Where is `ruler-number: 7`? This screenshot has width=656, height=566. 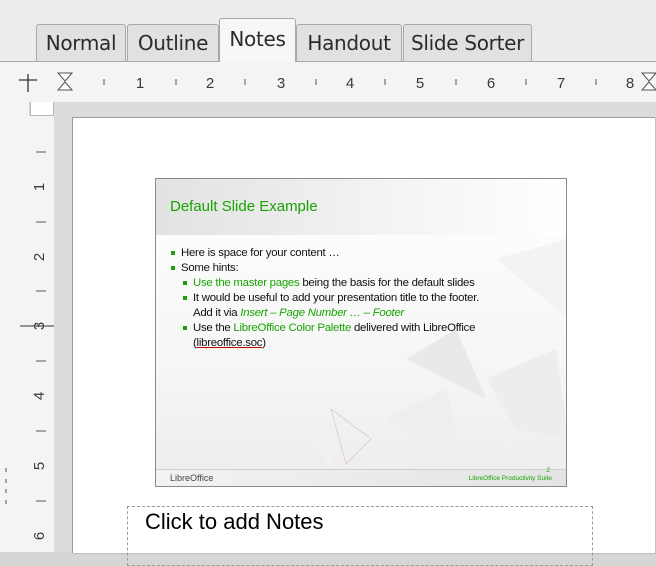
ruler-number: 7 is located at coordinates (561, 83).